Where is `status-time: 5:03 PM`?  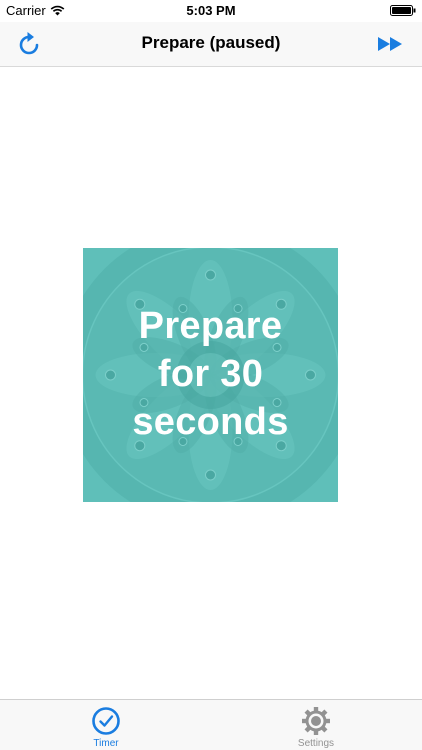 status-time: 5:03 PM is located at coordinates (211, 10).